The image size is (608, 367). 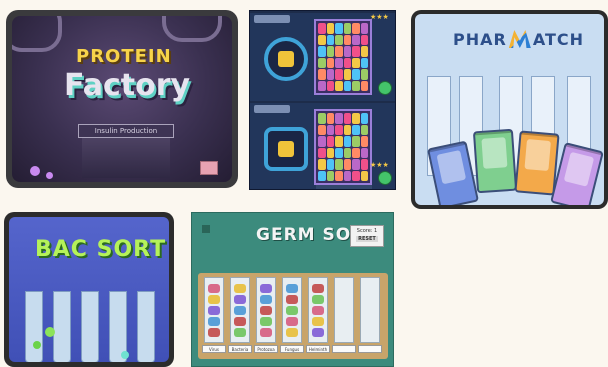 I want to click on match-puzzle-tile: ★★★ ★★★, so click(x=322, y=100).